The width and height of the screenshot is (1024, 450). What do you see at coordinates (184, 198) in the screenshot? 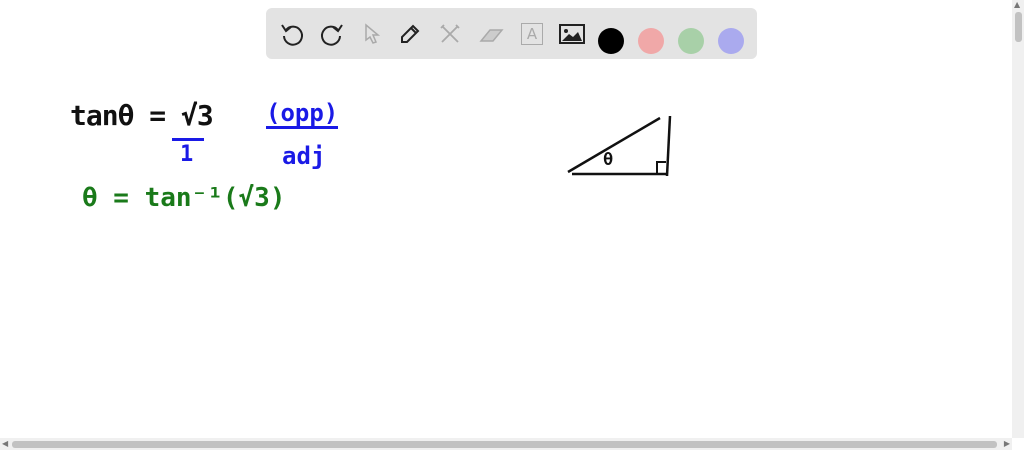
I see `inverse-tan-equation: θ = tan⁻¹(√3)` at bounding box center [184, 198].